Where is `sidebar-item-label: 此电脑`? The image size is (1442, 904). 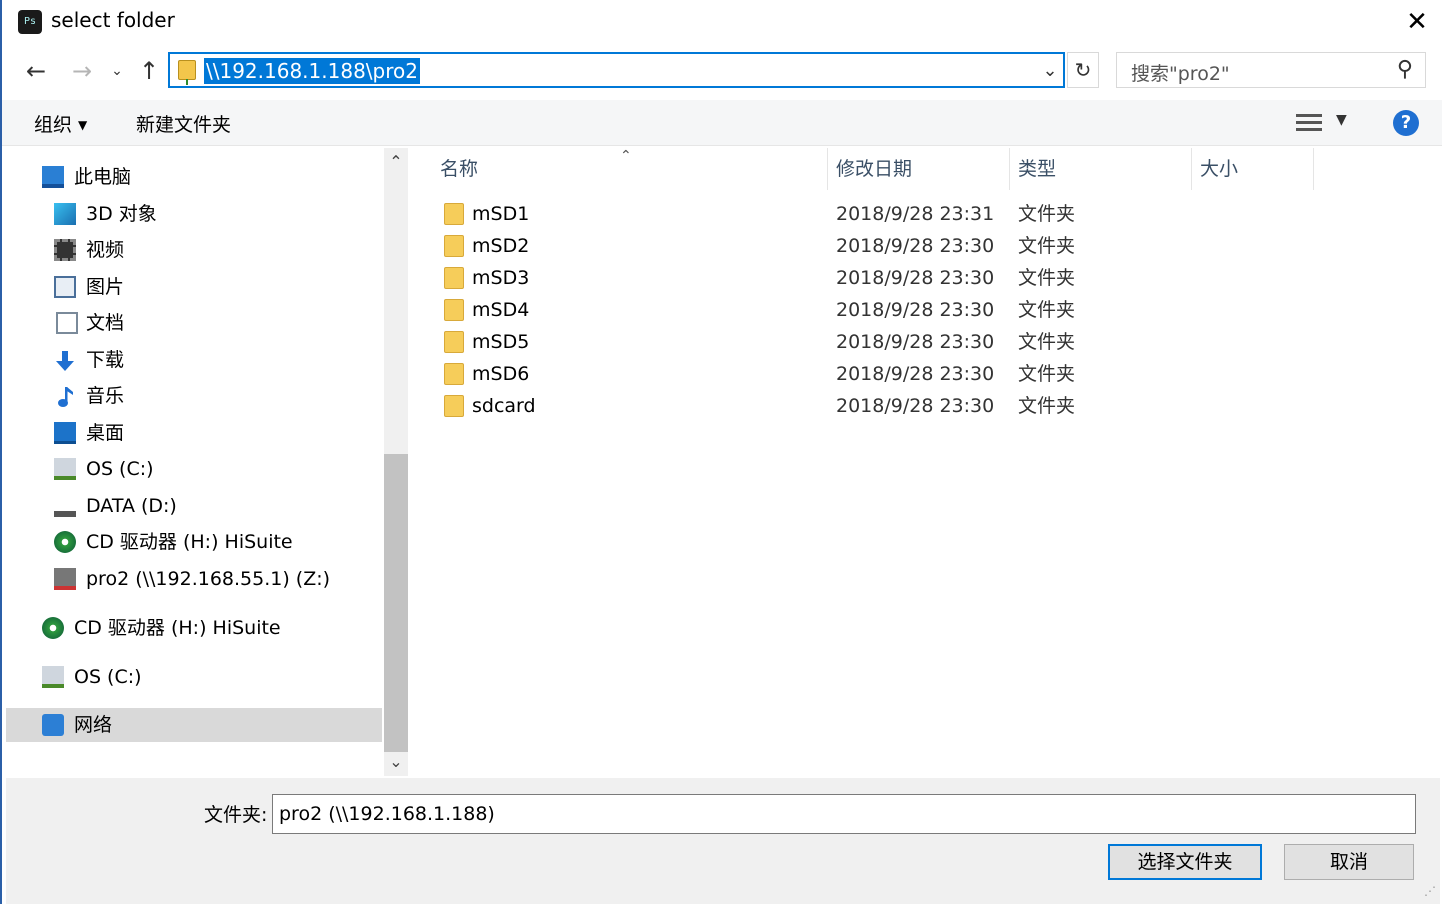 sidebar-item-label: 此电脑 is located at coordinates (103, 177).